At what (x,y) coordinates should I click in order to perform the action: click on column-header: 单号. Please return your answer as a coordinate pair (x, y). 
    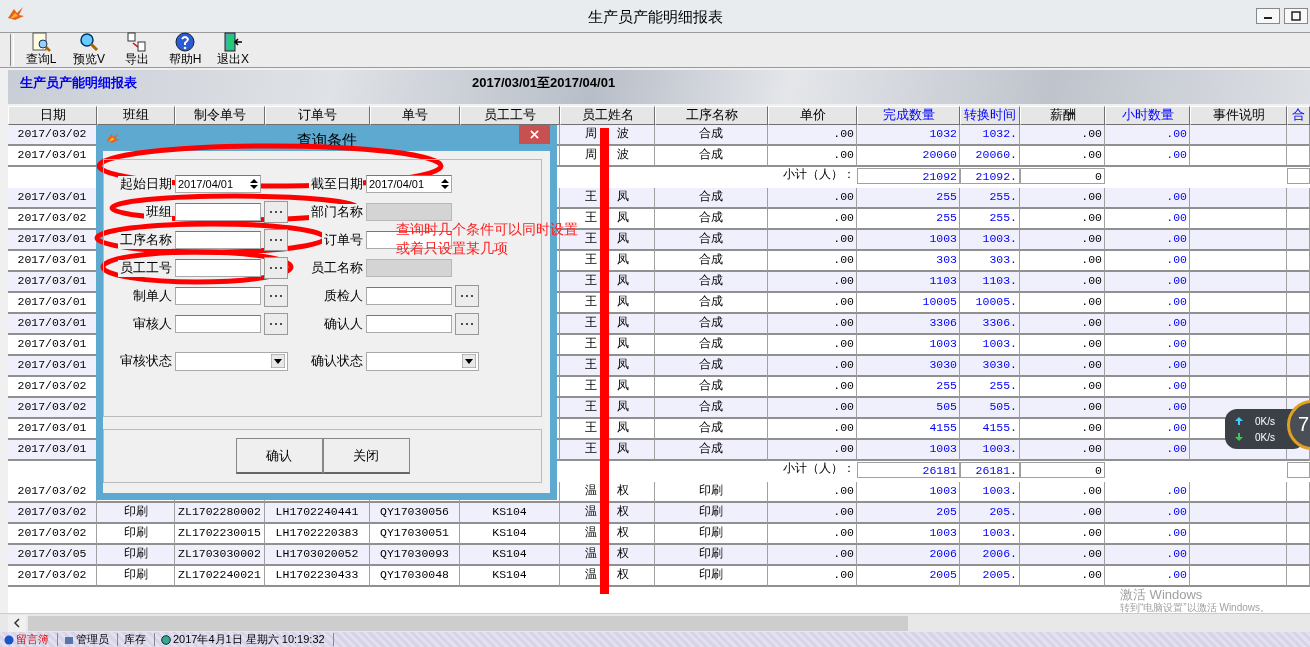
    Looking at the image, I should click on (415, 115).